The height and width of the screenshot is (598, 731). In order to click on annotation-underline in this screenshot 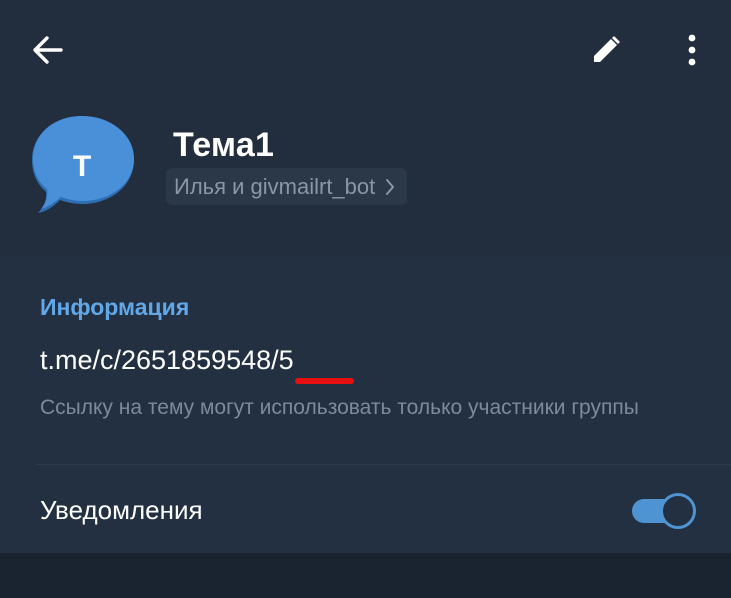, I will do `click(324, 381)`.